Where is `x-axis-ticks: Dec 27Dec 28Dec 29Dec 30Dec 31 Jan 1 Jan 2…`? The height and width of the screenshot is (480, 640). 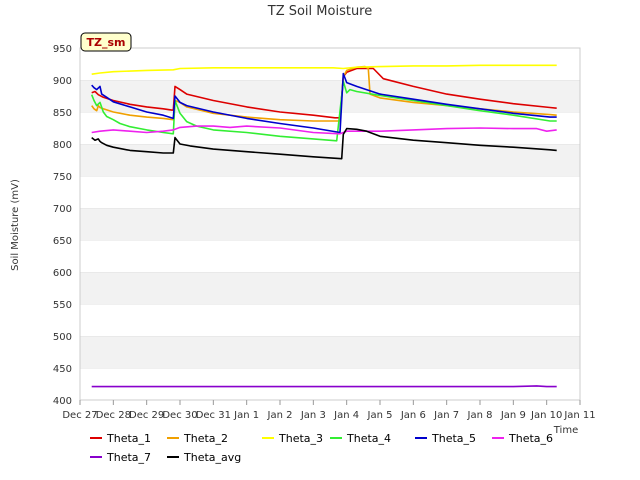
x-axis-ticks: Dec 27Dec 28Dec 29Dec 30Dec 31 Jan 1 Jan 2… is located at coordinates (329, 410).